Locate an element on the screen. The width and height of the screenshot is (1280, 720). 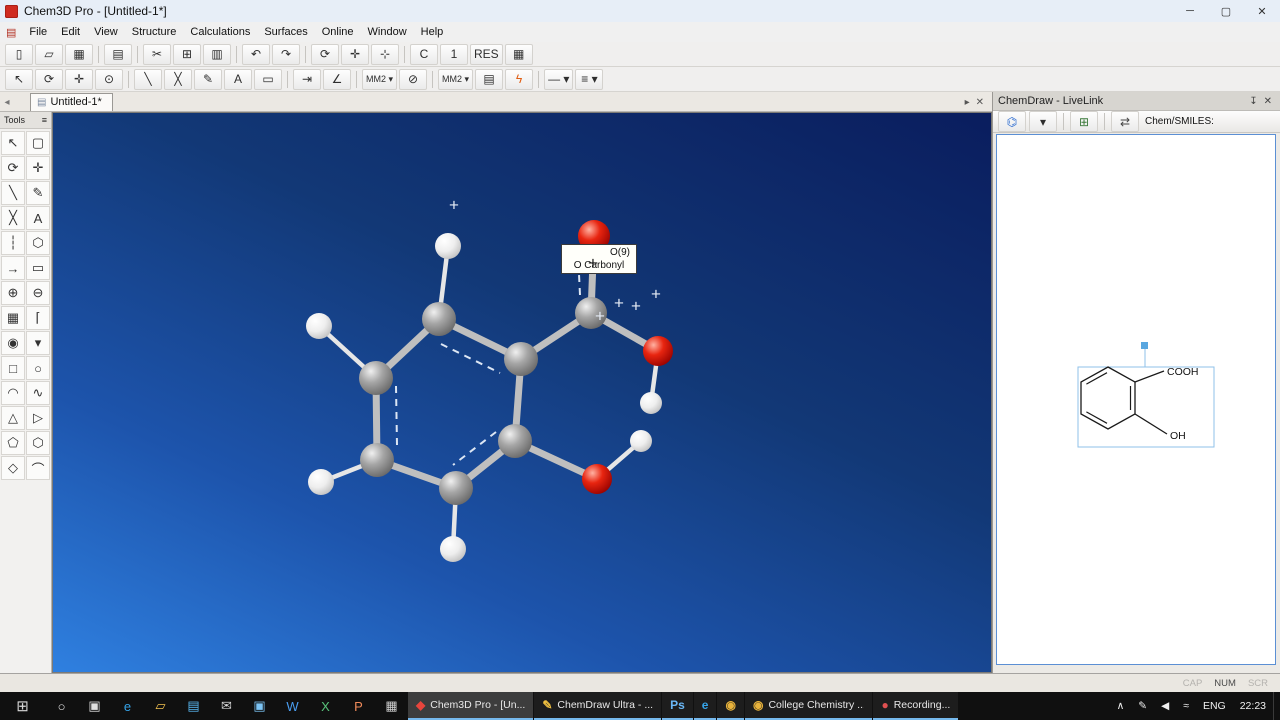
pen-tray-icon: ✎ is located at coordinates (1142, 706).